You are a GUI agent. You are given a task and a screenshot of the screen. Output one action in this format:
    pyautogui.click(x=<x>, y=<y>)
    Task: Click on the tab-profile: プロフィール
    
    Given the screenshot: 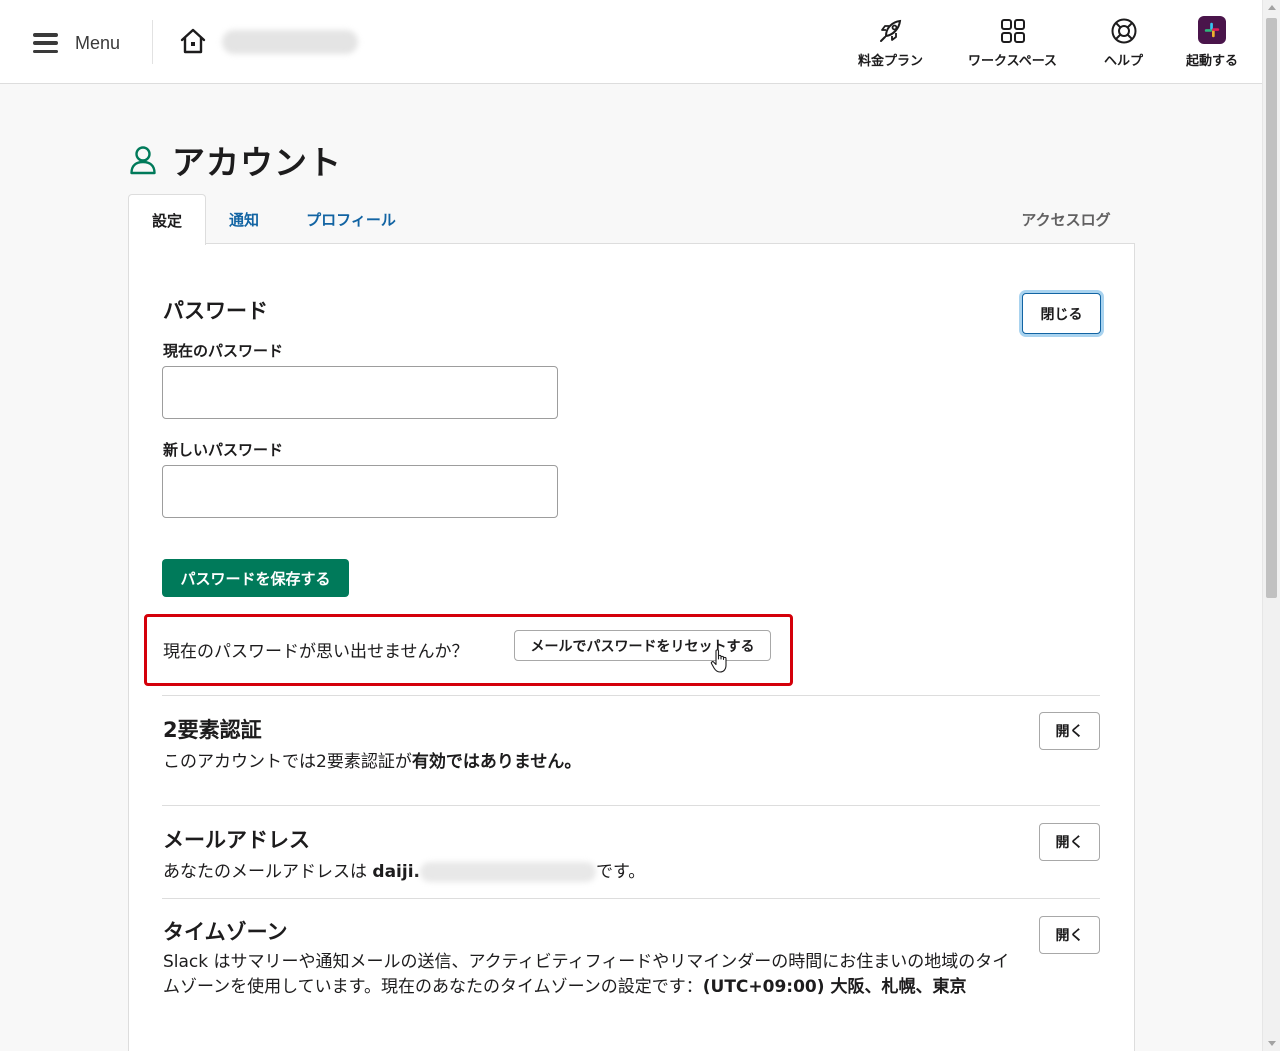 What is the action you would take?
    pyautogui.click(x=351, y=219)
    